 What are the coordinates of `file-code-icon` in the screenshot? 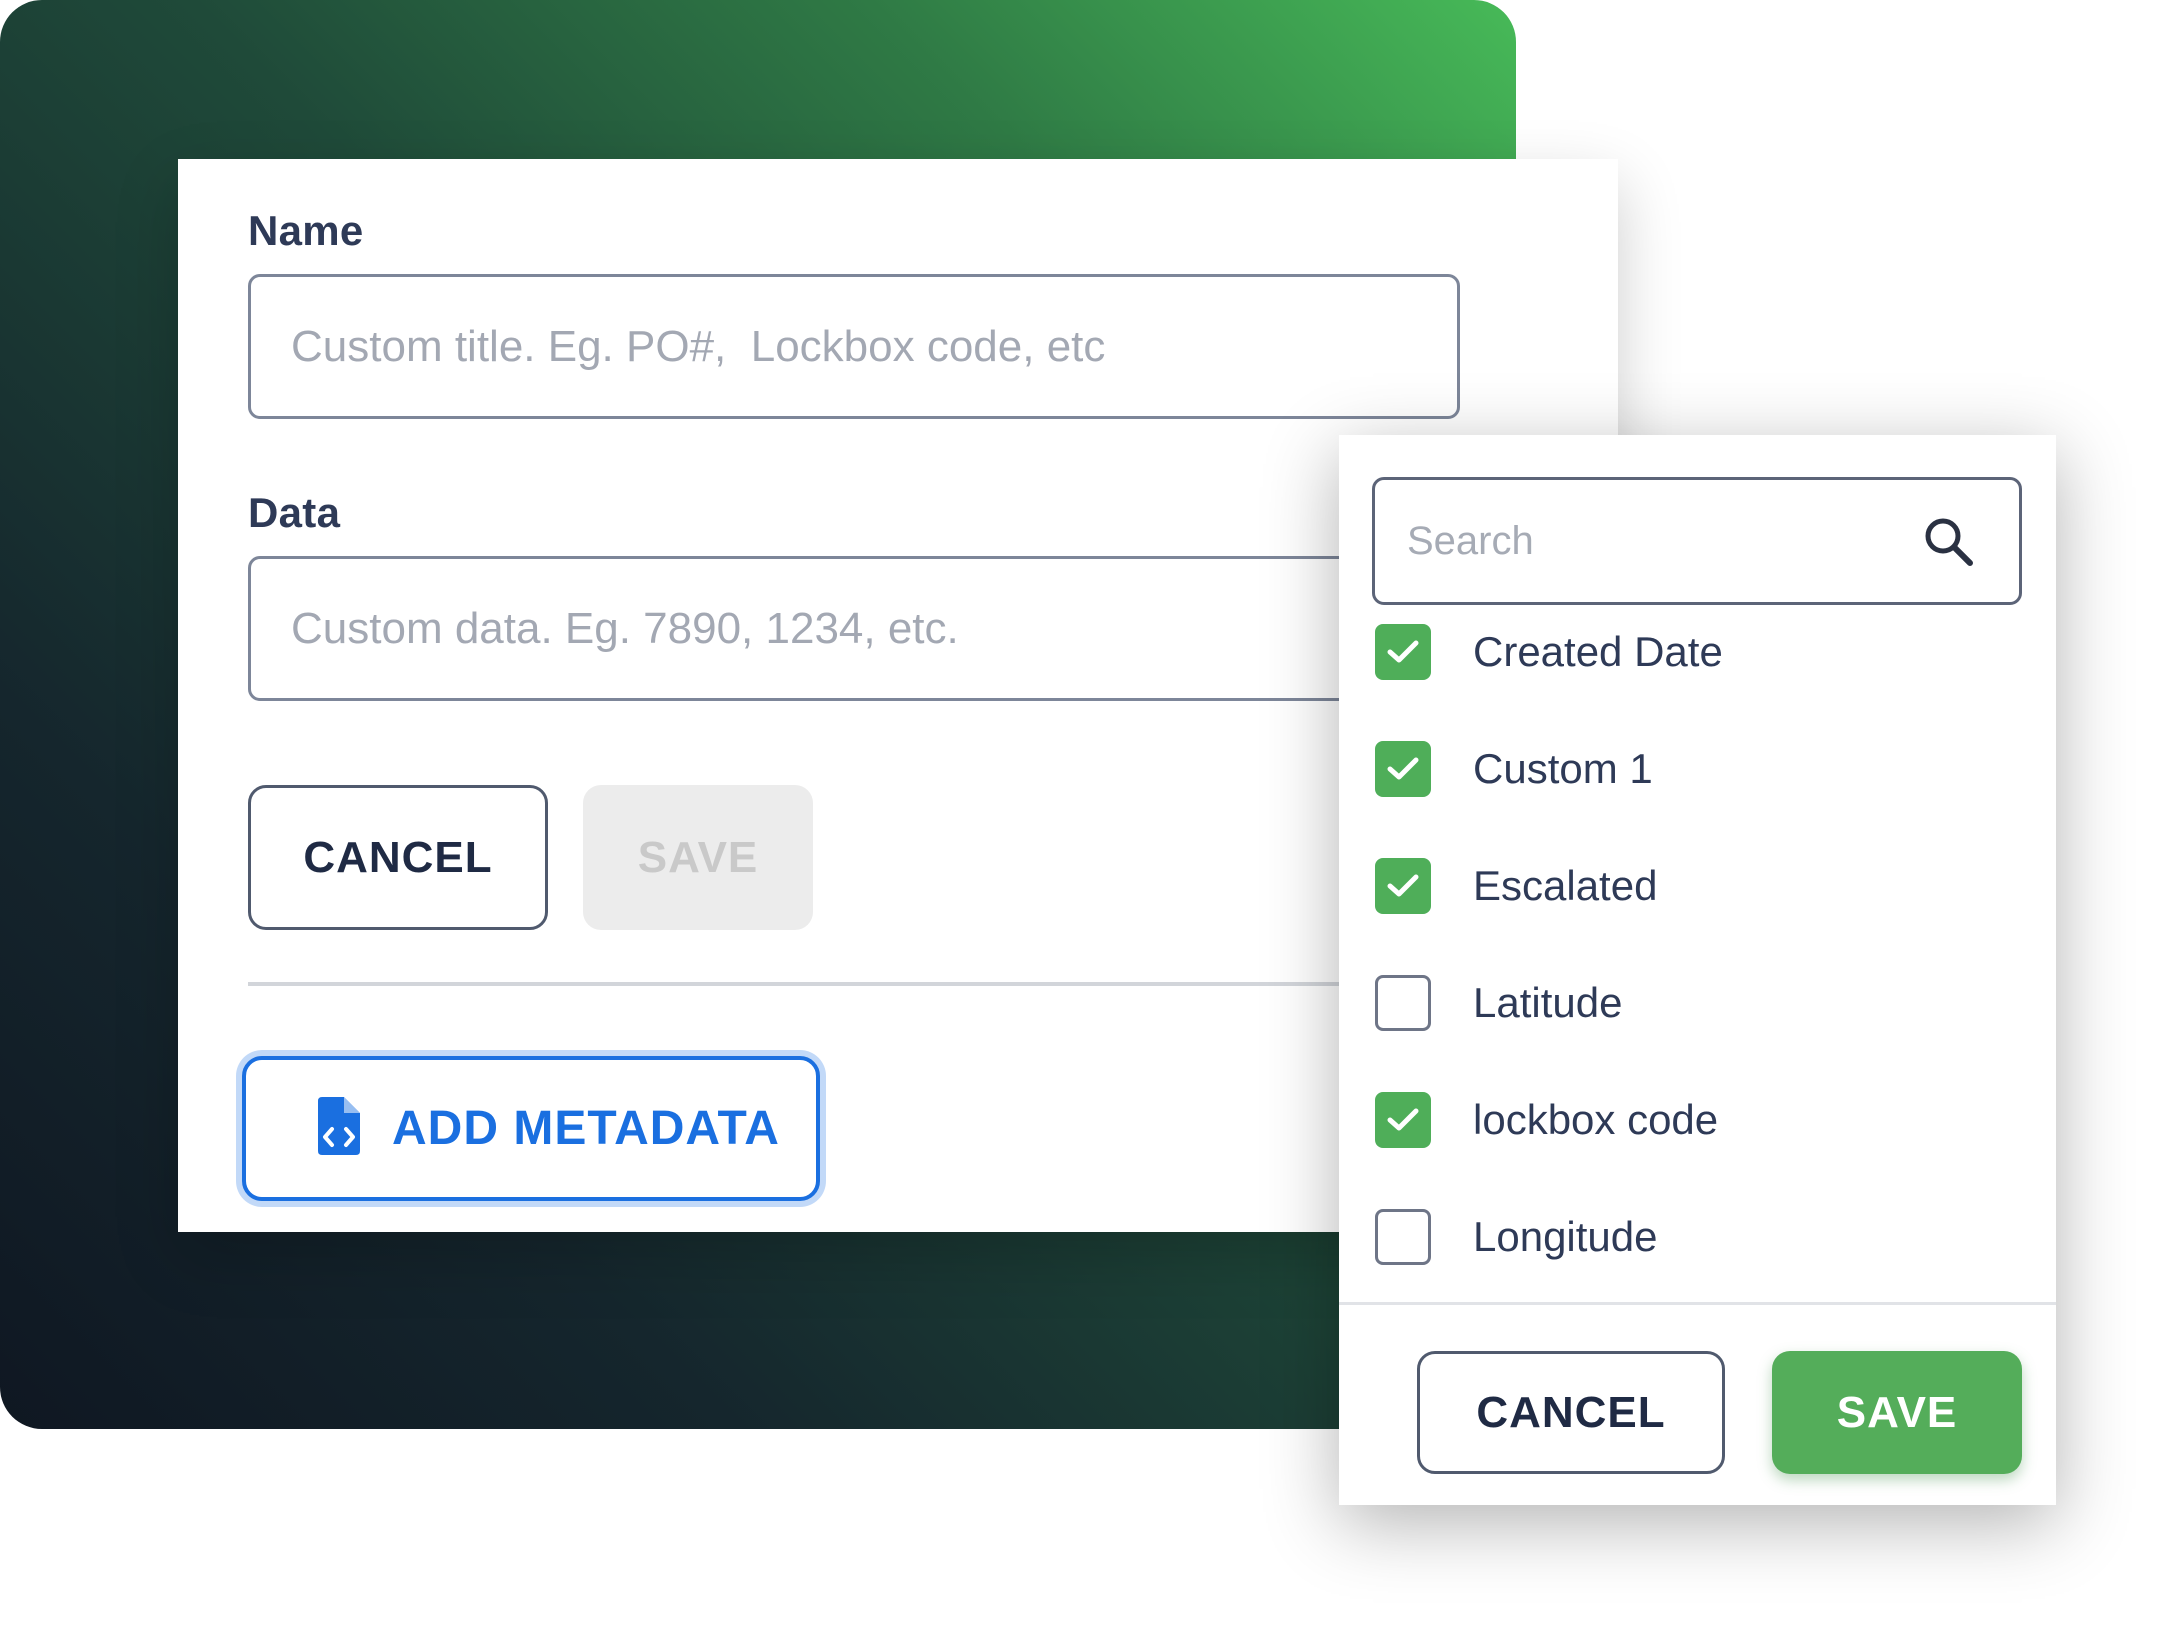 It's located at (338, 1128).